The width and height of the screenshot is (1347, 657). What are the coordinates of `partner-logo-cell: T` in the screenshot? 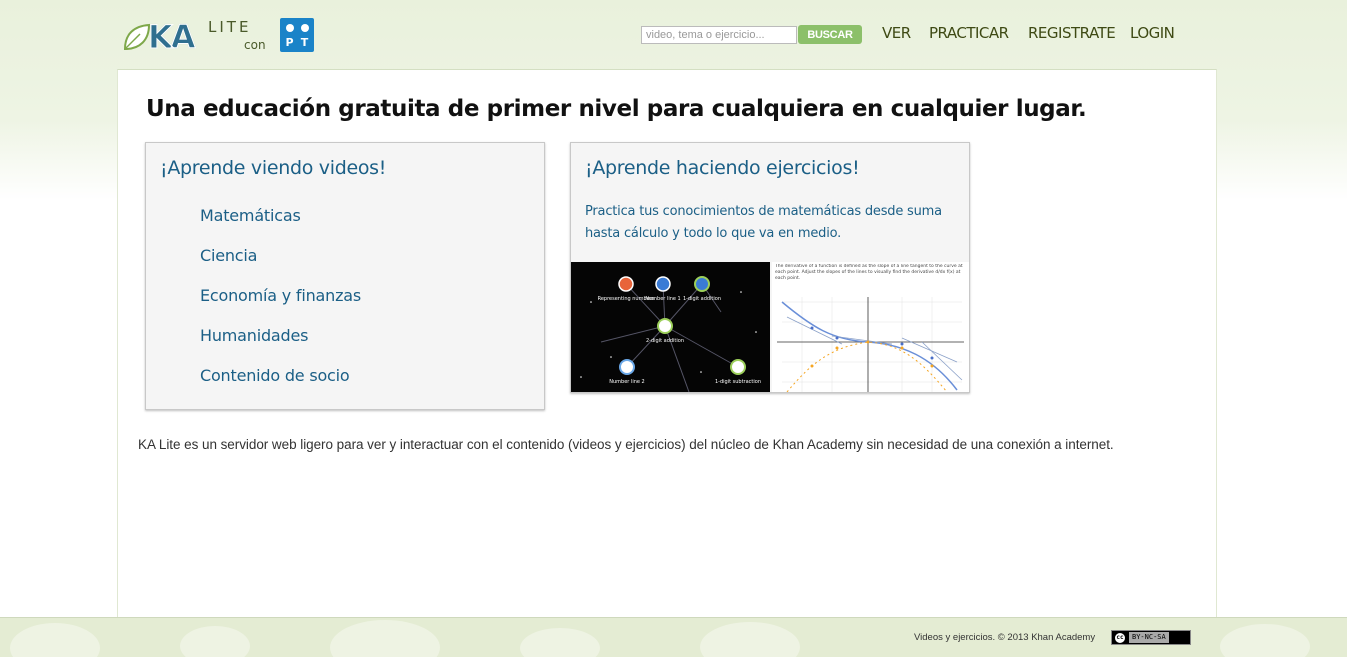 It's located at (304, 42).